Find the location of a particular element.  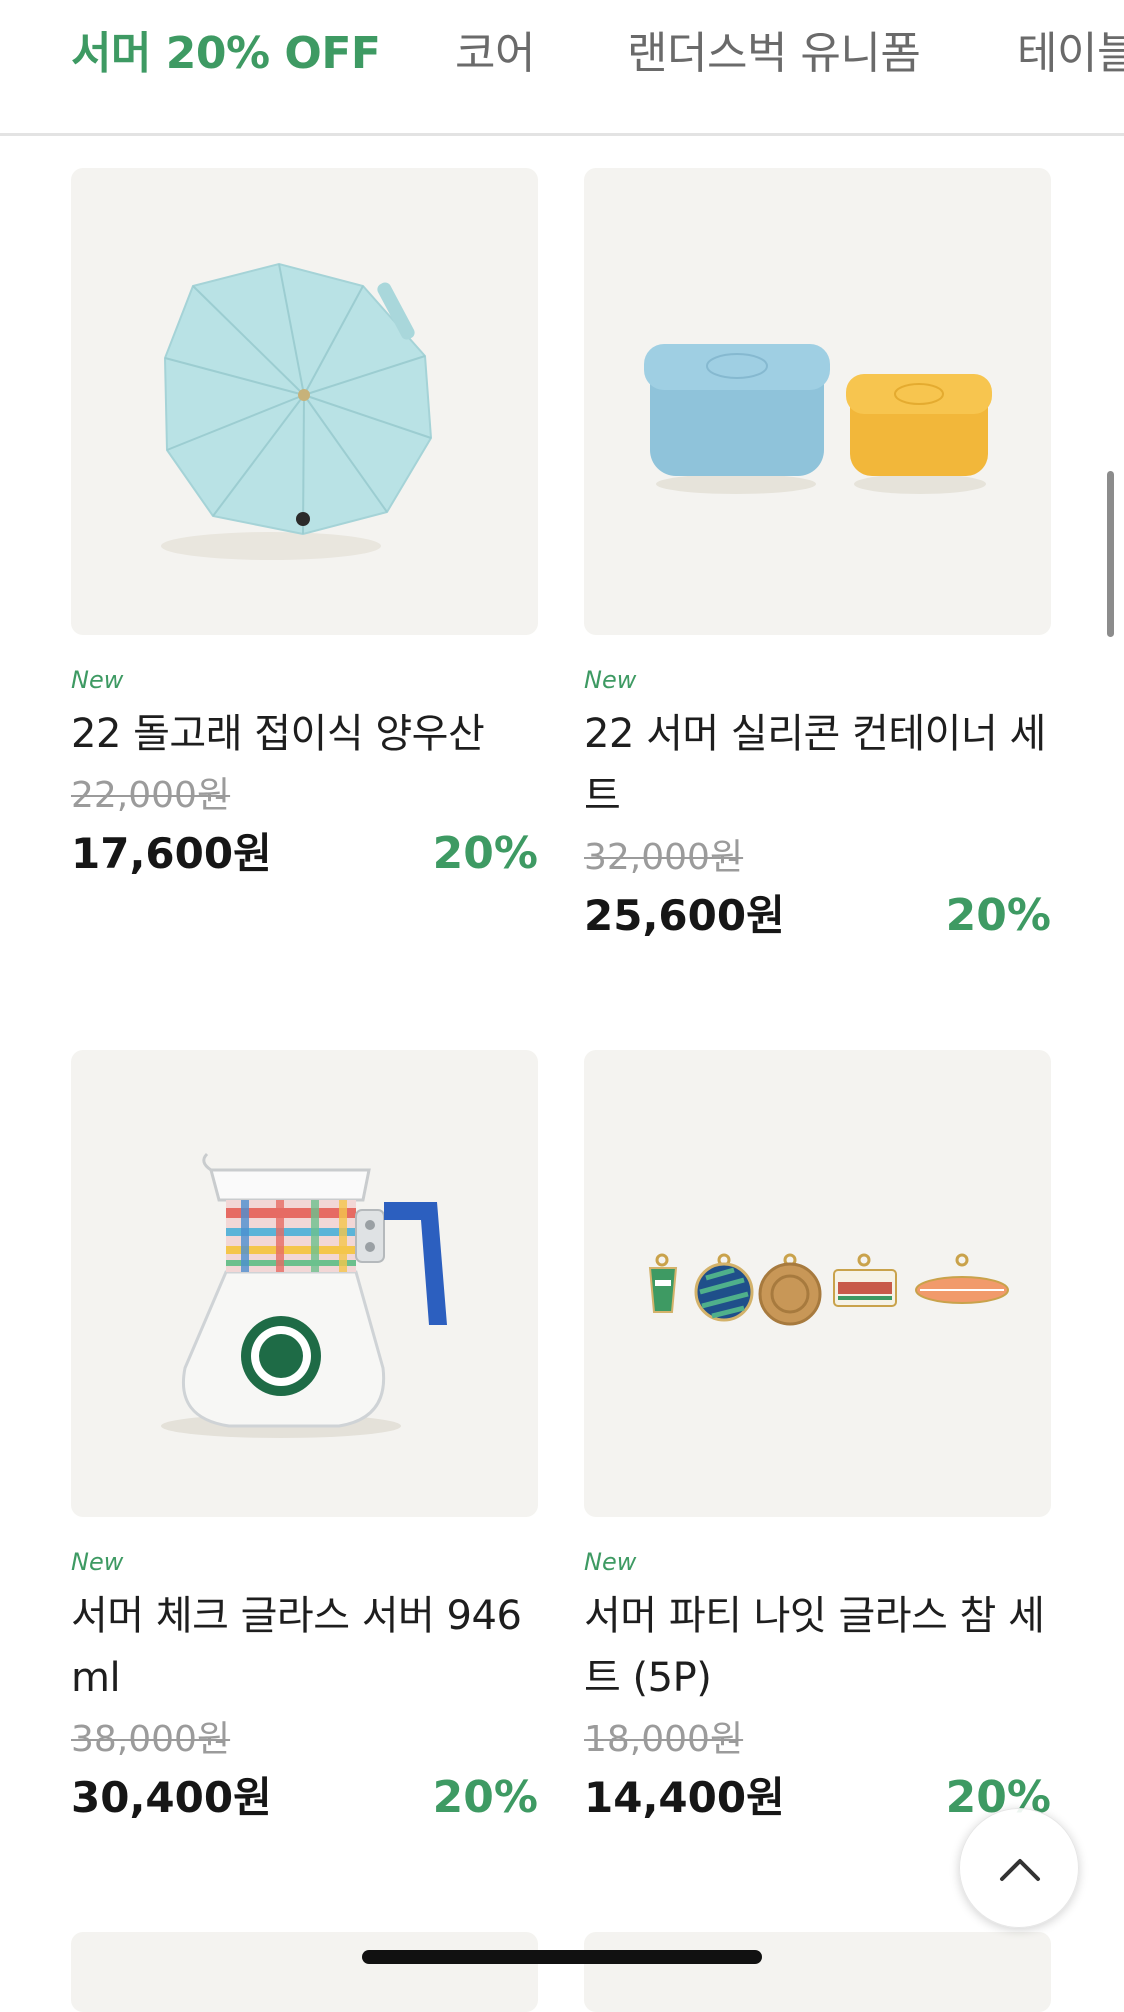

price-row: 17,600원 20% is located at coordinates (304, 854).